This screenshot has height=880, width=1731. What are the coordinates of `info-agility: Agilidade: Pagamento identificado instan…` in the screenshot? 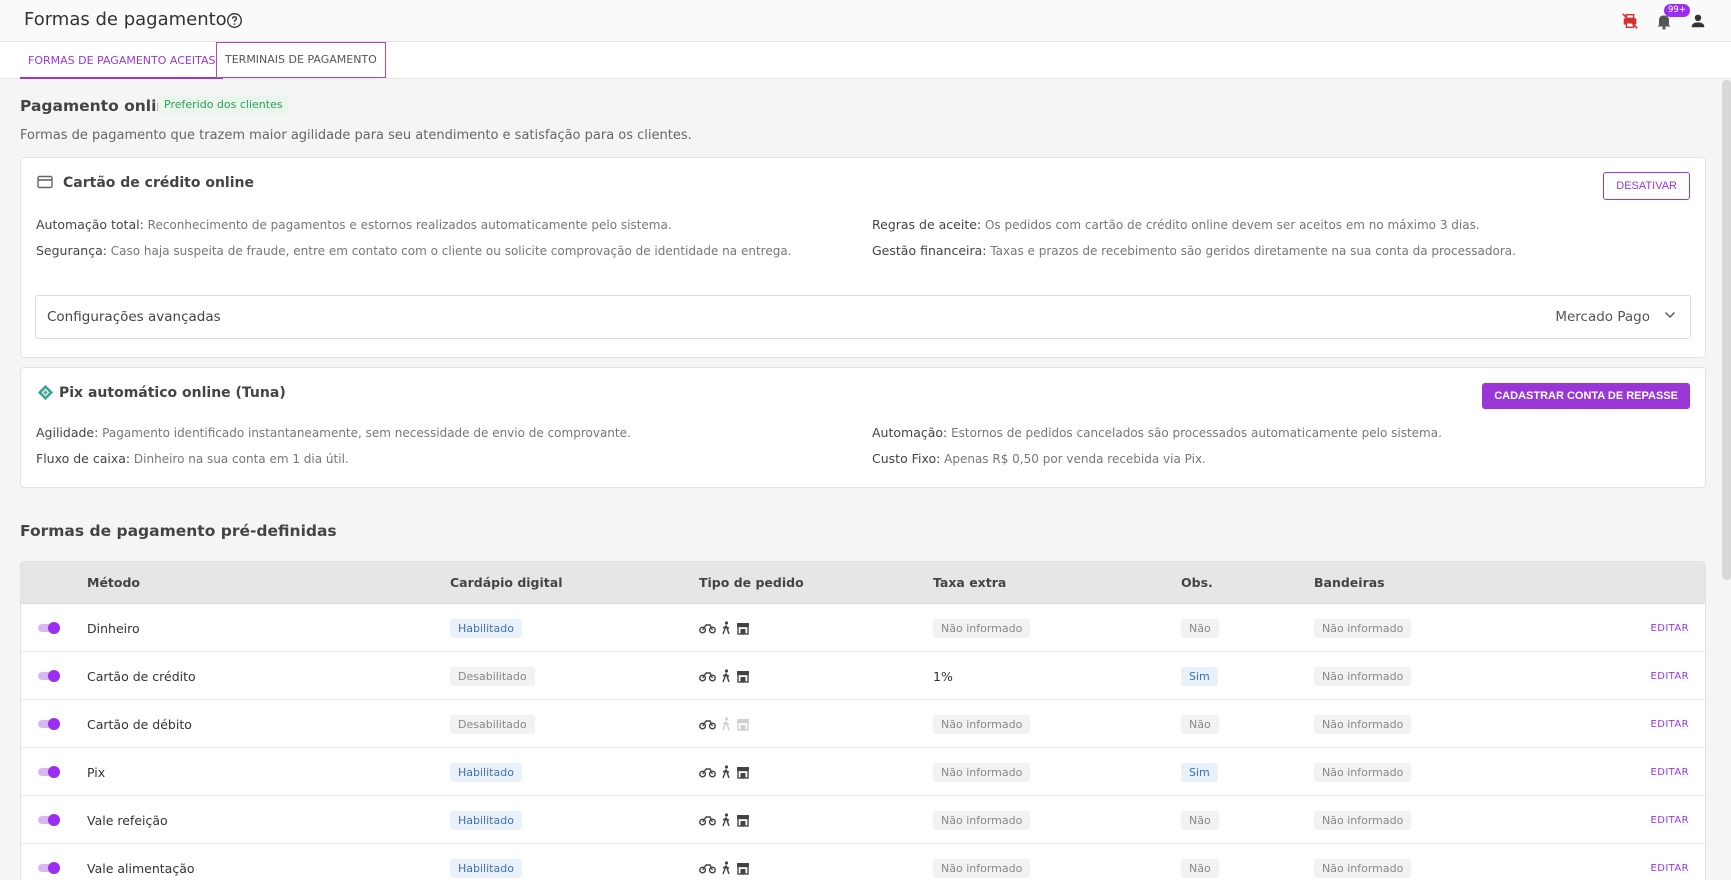 It's located at (333, 432).